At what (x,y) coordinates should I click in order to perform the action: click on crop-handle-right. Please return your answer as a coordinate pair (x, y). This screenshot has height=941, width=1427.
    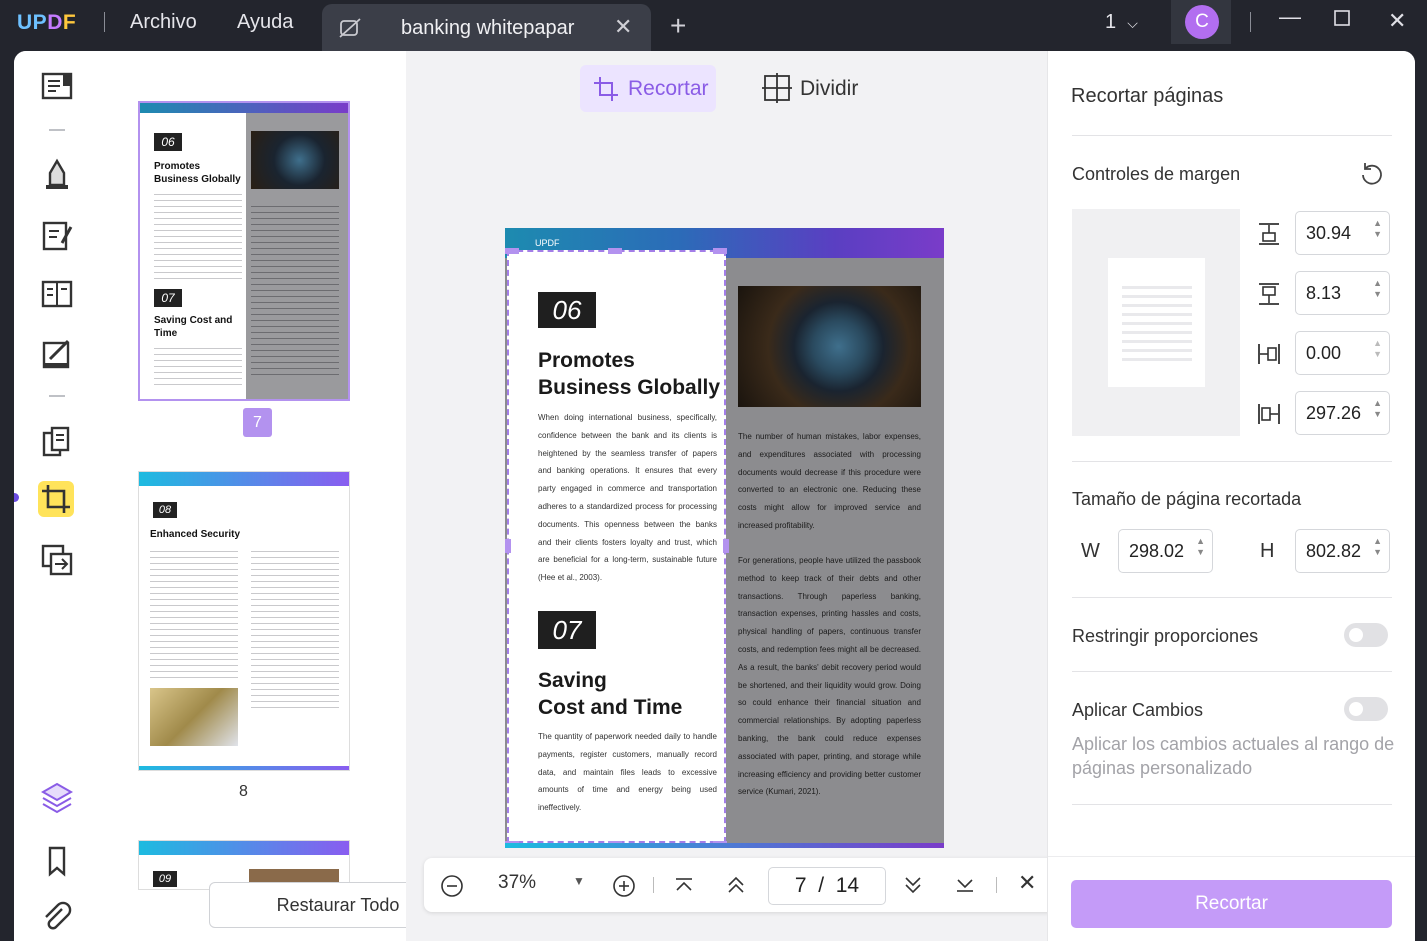
    Looking at the image, I should click on (726, 546).